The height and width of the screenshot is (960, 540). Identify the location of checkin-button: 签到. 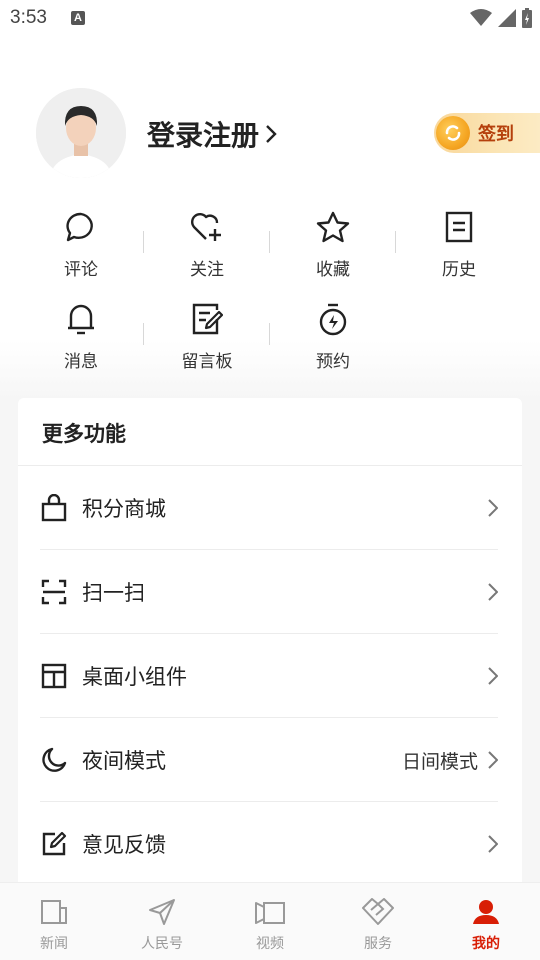
(487, 133).